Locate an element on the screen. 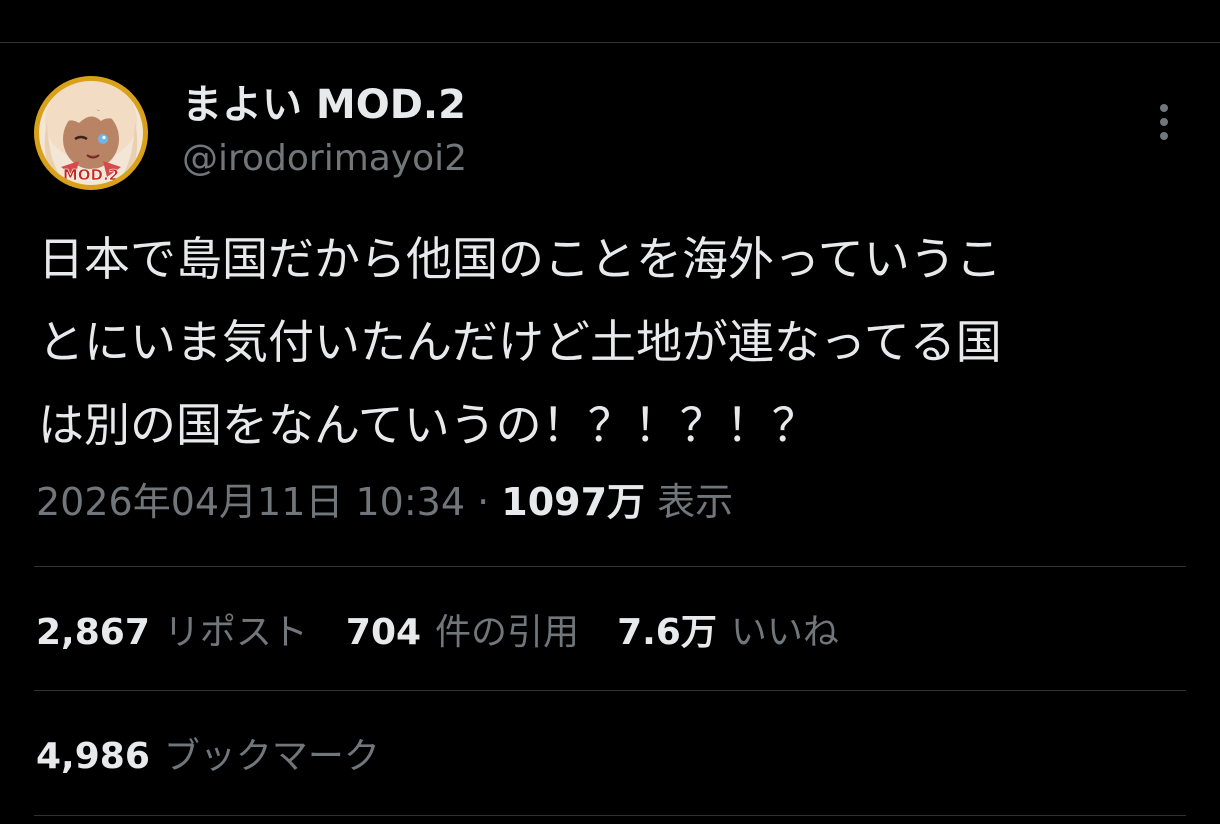  avatar: MOD.2 is located at coordinates (91, 133).